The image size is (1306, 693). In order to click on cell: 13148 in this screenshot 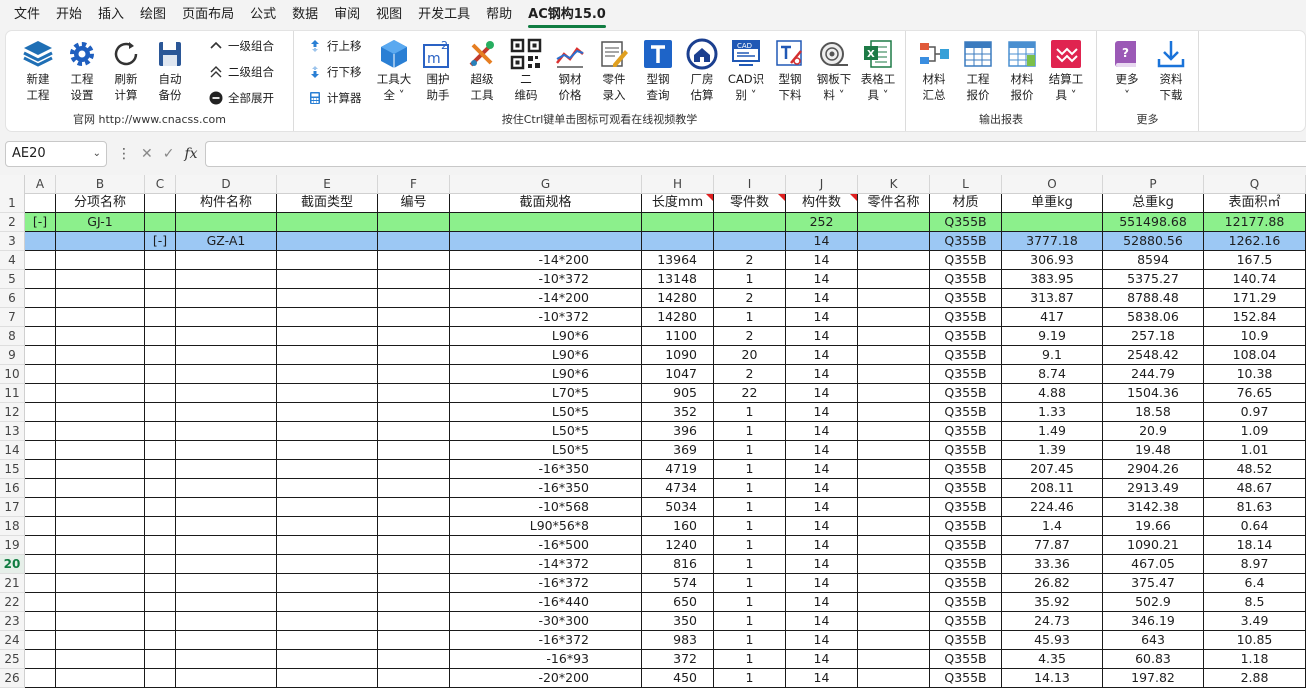, I will do `click(678, 279)`.